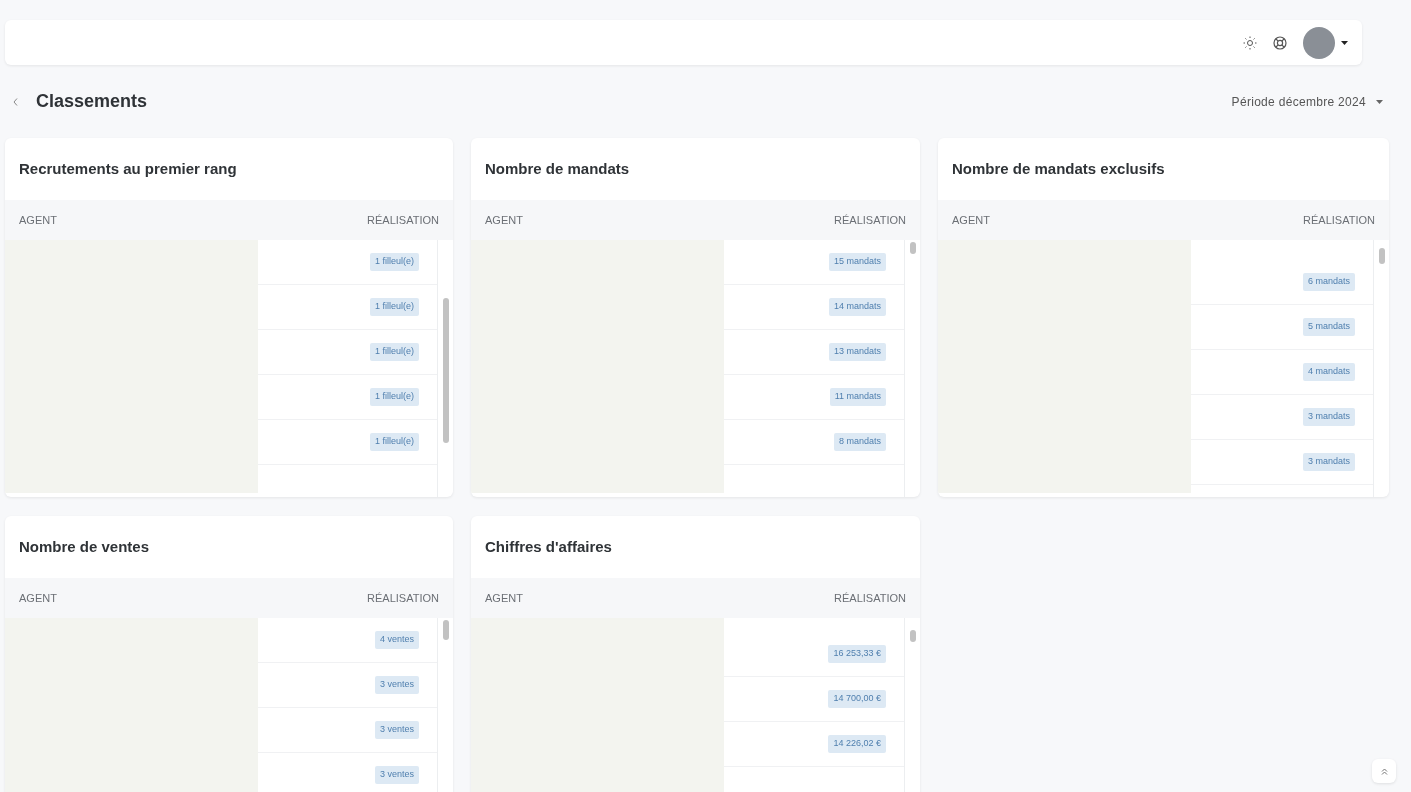 This screenshot has height=792, width=1411. Describe the element at coordinates (1328, 327) in the screenshot. I see `result-badge: 5 mandats` at that location.